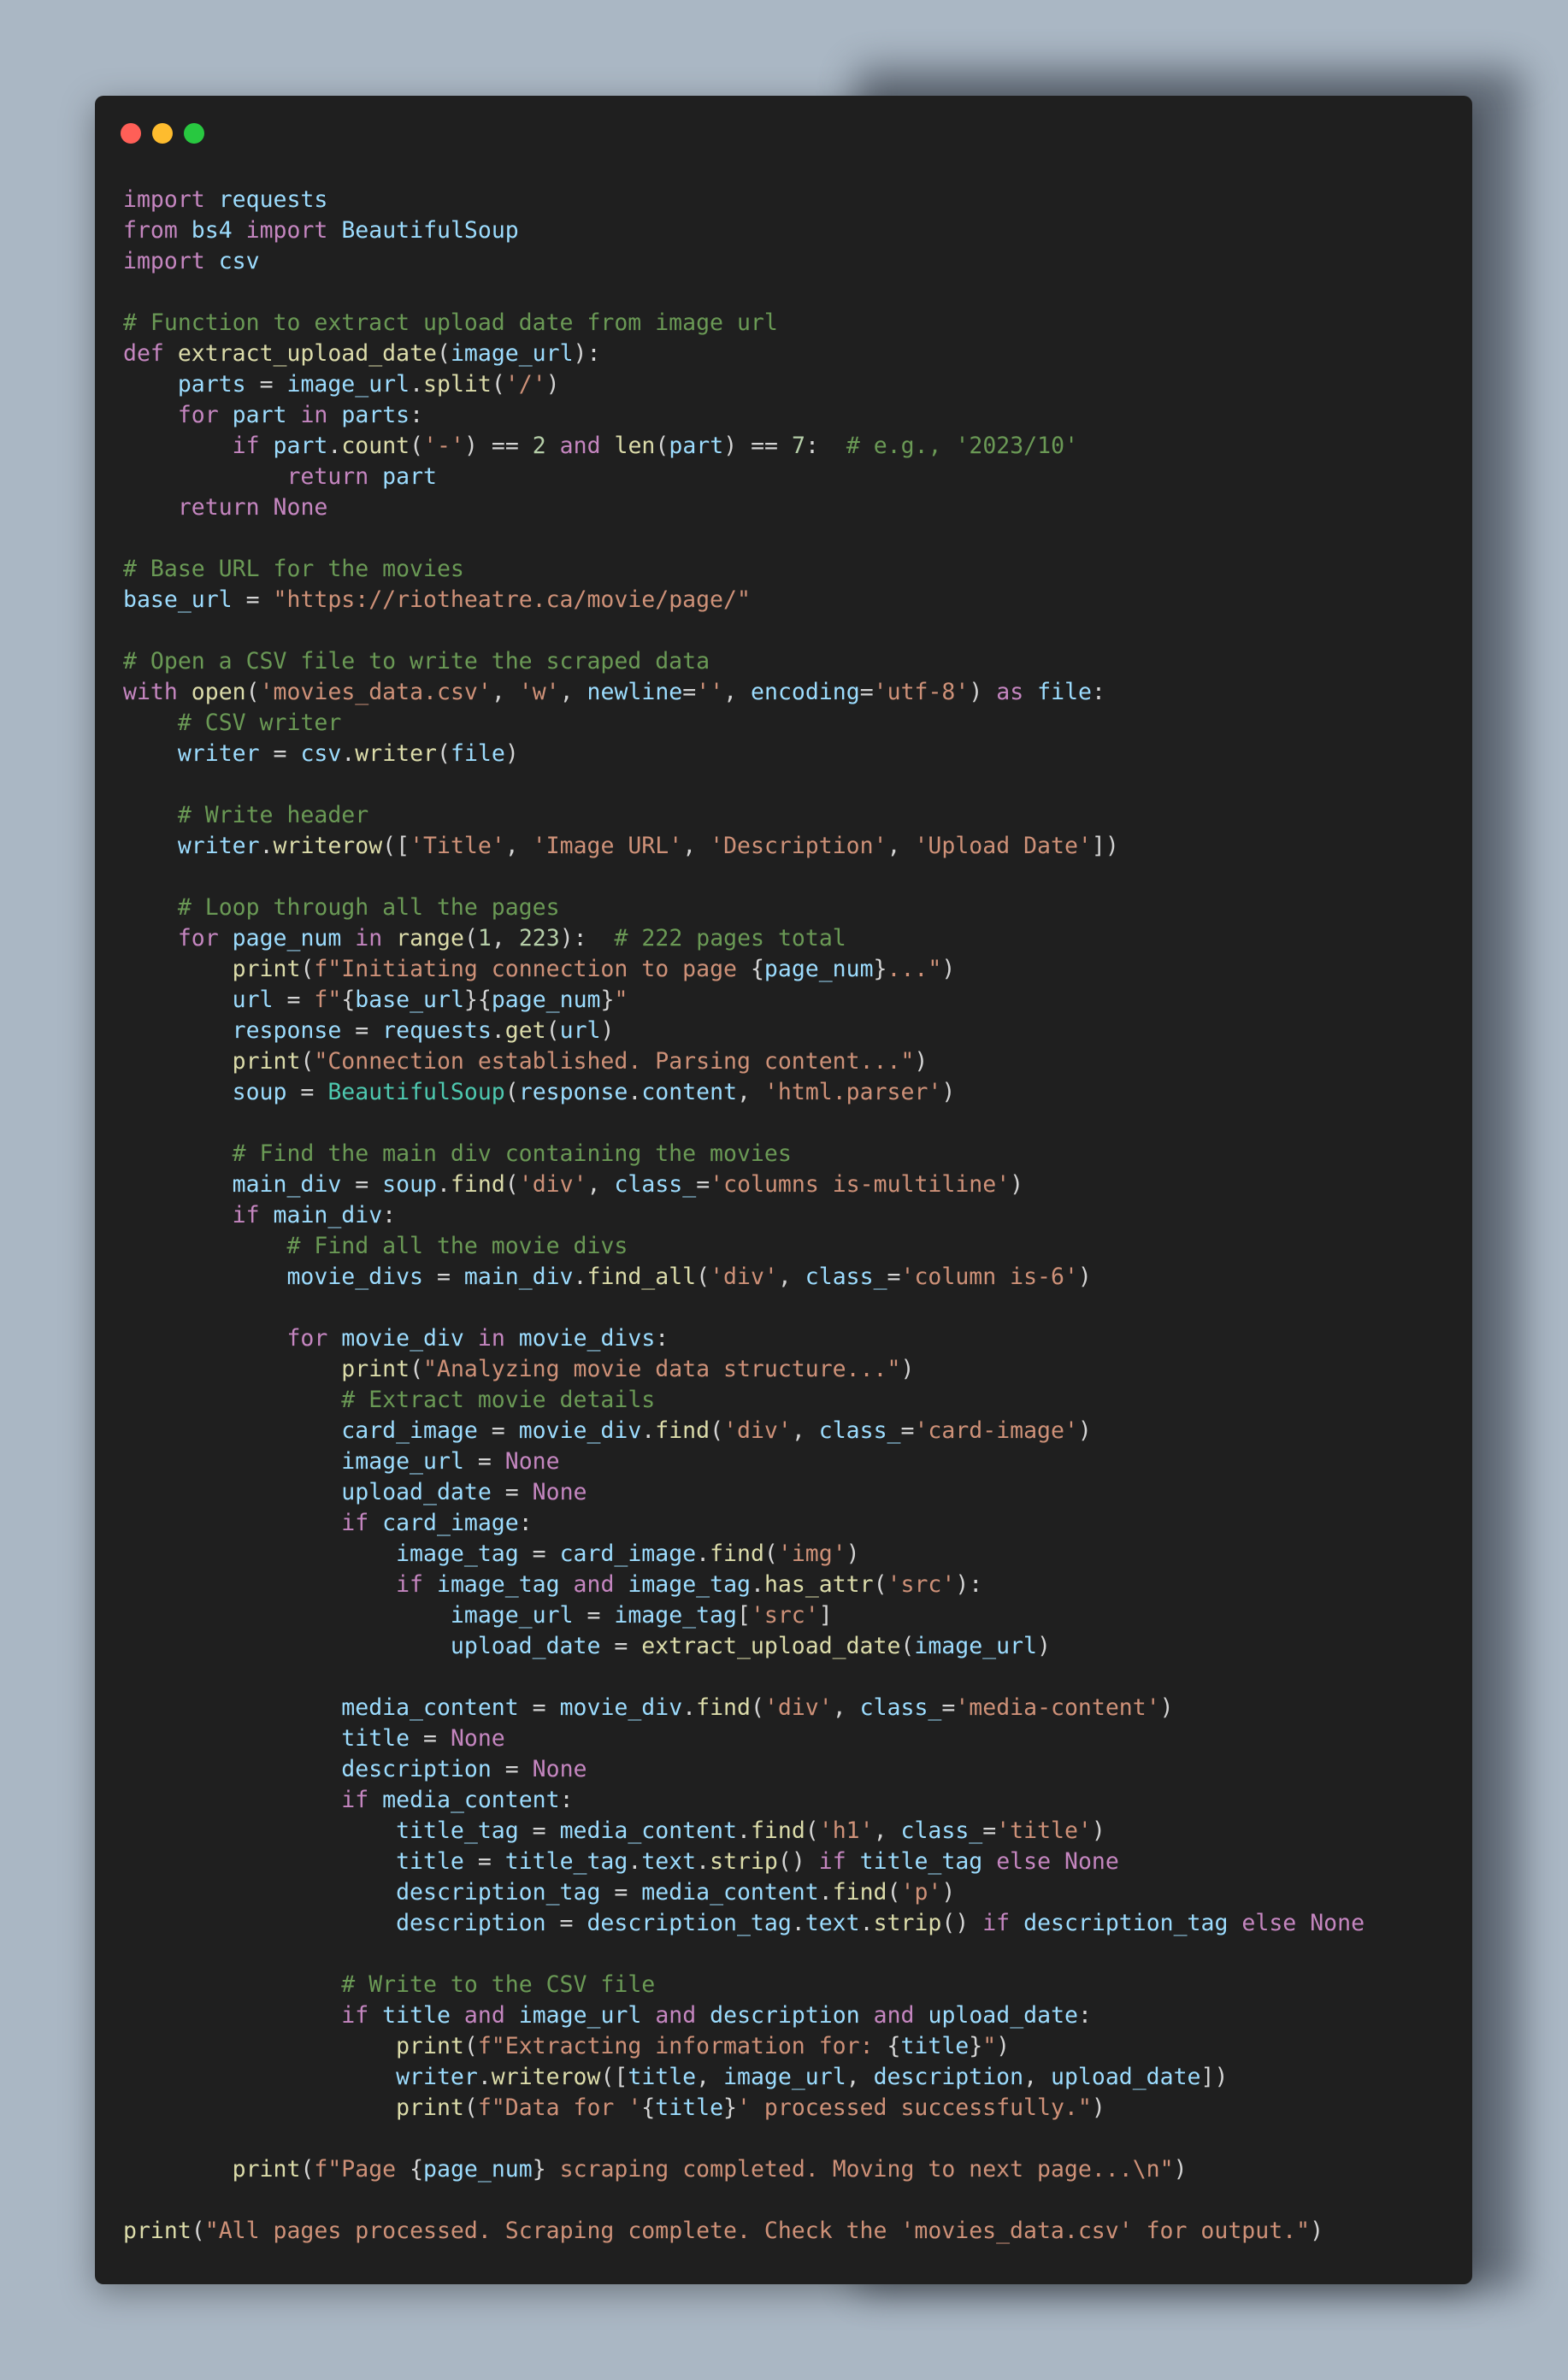  What do you see at coordinates (458, 846) in the screenshot?
I see `string-token: 'Title'` at bounding box center [458, 846].